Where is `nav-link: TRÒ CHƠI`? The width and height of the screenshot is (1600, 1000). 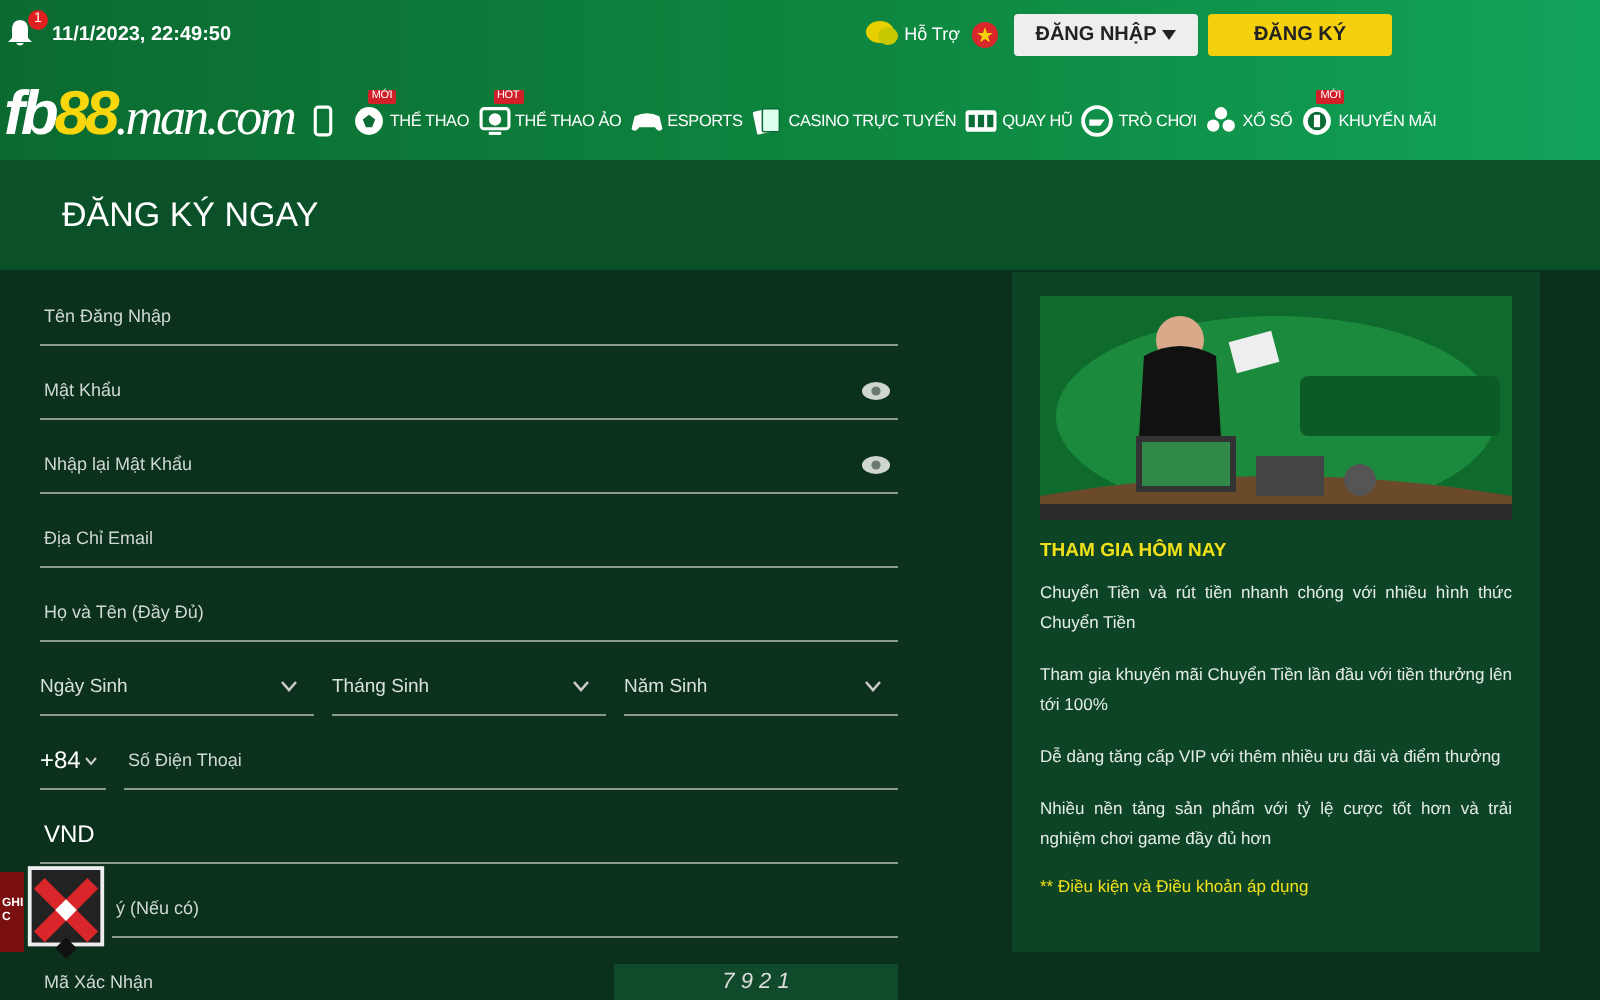 nav-link: TRÒ CHƠI is located at coordinates (1138, 114).